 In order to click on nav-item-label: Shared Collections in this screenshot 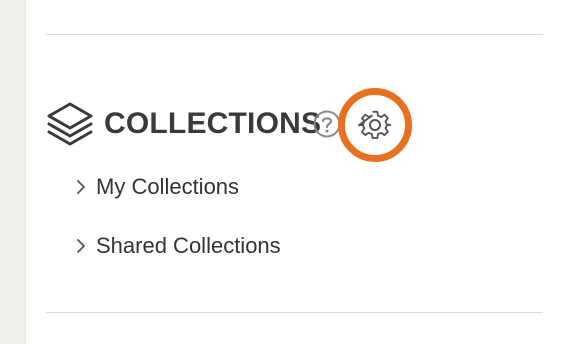, I will do `click(188, 245)`.